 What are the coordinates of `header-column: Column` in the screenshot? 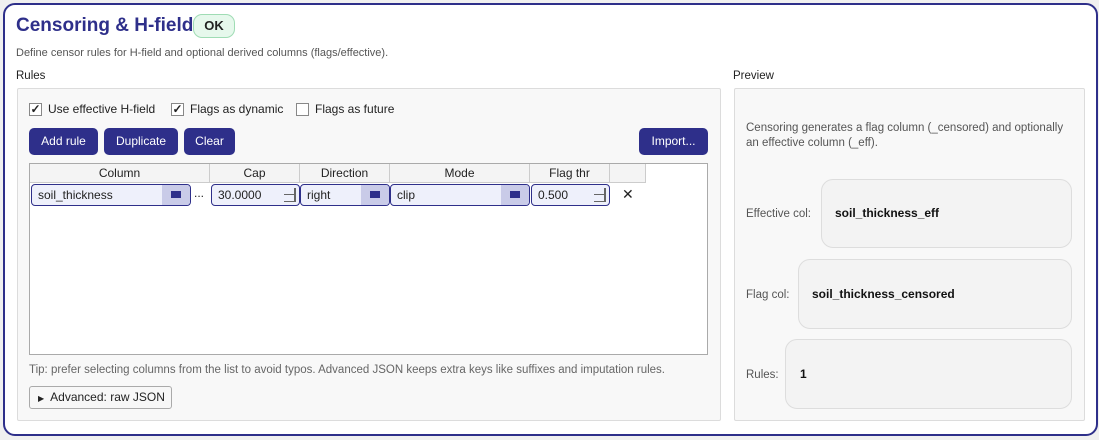 It's located at (120, 173).